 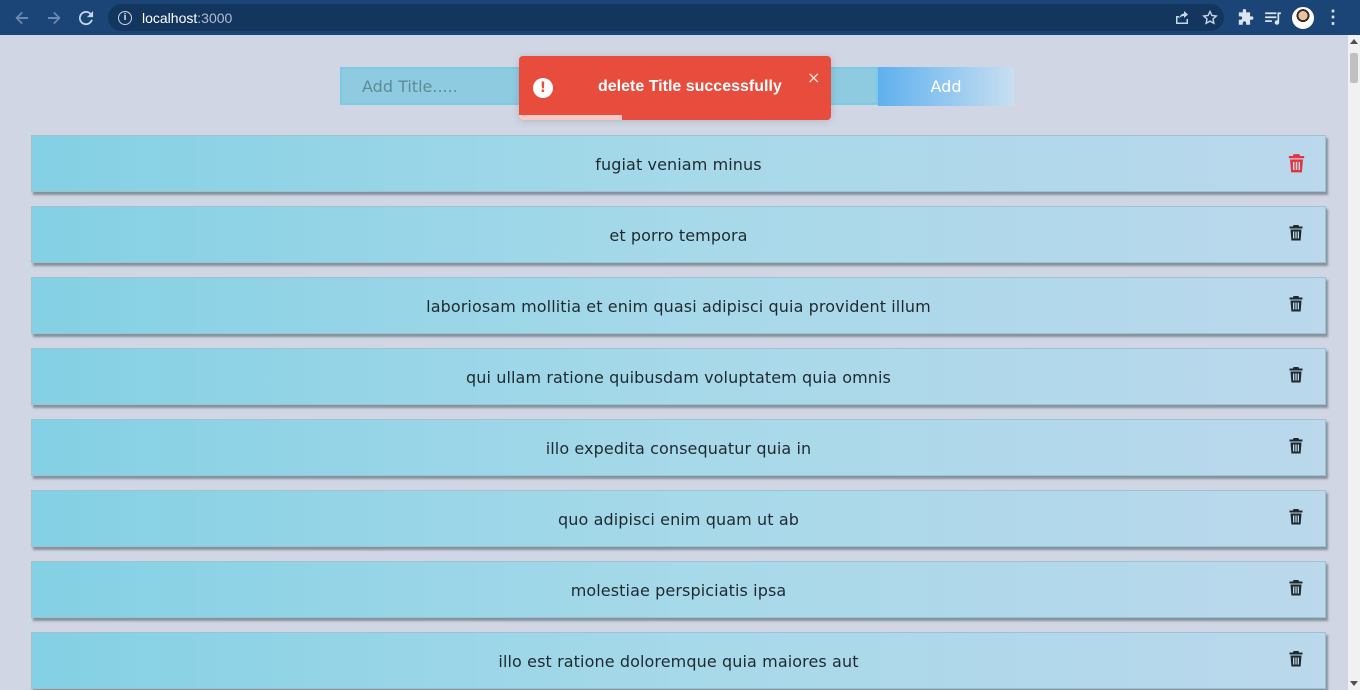 I want to click on site-info-icon: i, so click(x=125, y=17).